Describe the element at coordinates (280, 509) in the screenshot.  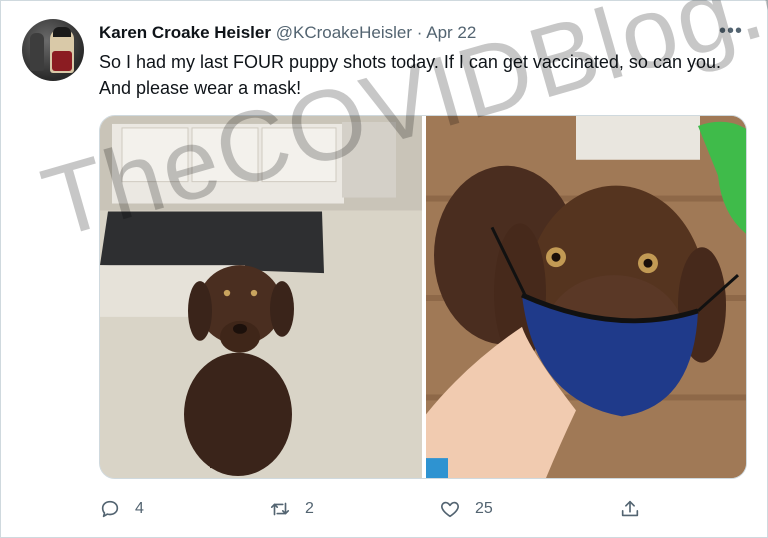
I see `retweet-icon` at that location.